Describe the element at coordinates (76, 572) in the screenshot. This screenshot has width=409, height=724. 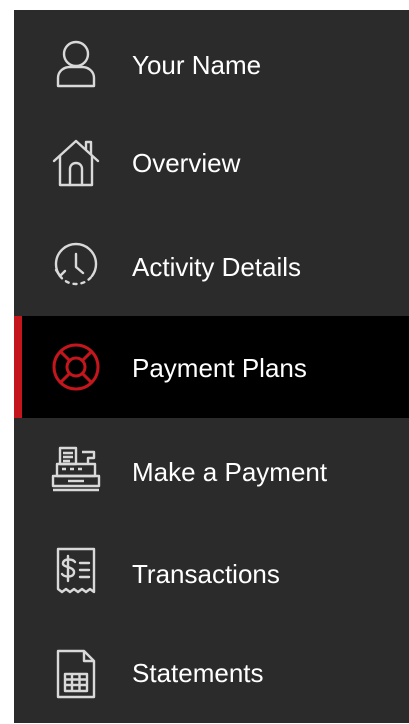
I see `receipt-icon` at that location.